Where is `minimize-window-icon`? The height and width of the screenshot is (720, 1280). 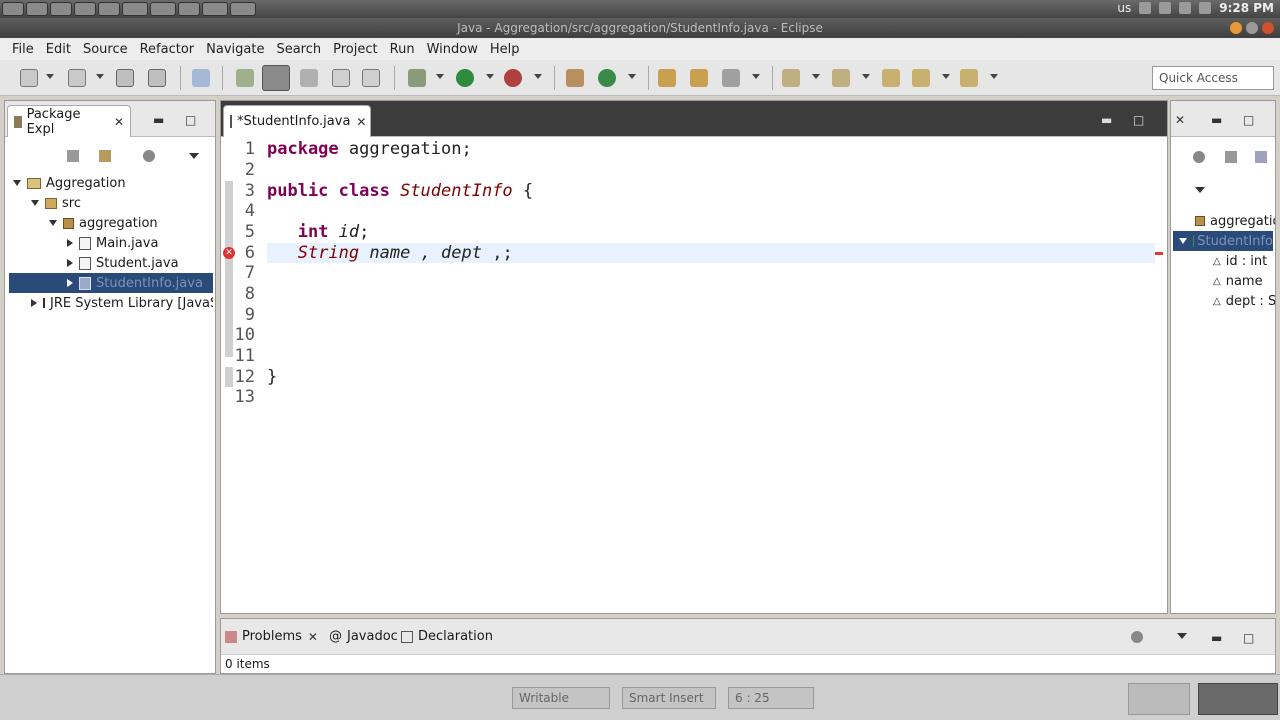 minimize-window-icon is located at coordinates (1236, 28).